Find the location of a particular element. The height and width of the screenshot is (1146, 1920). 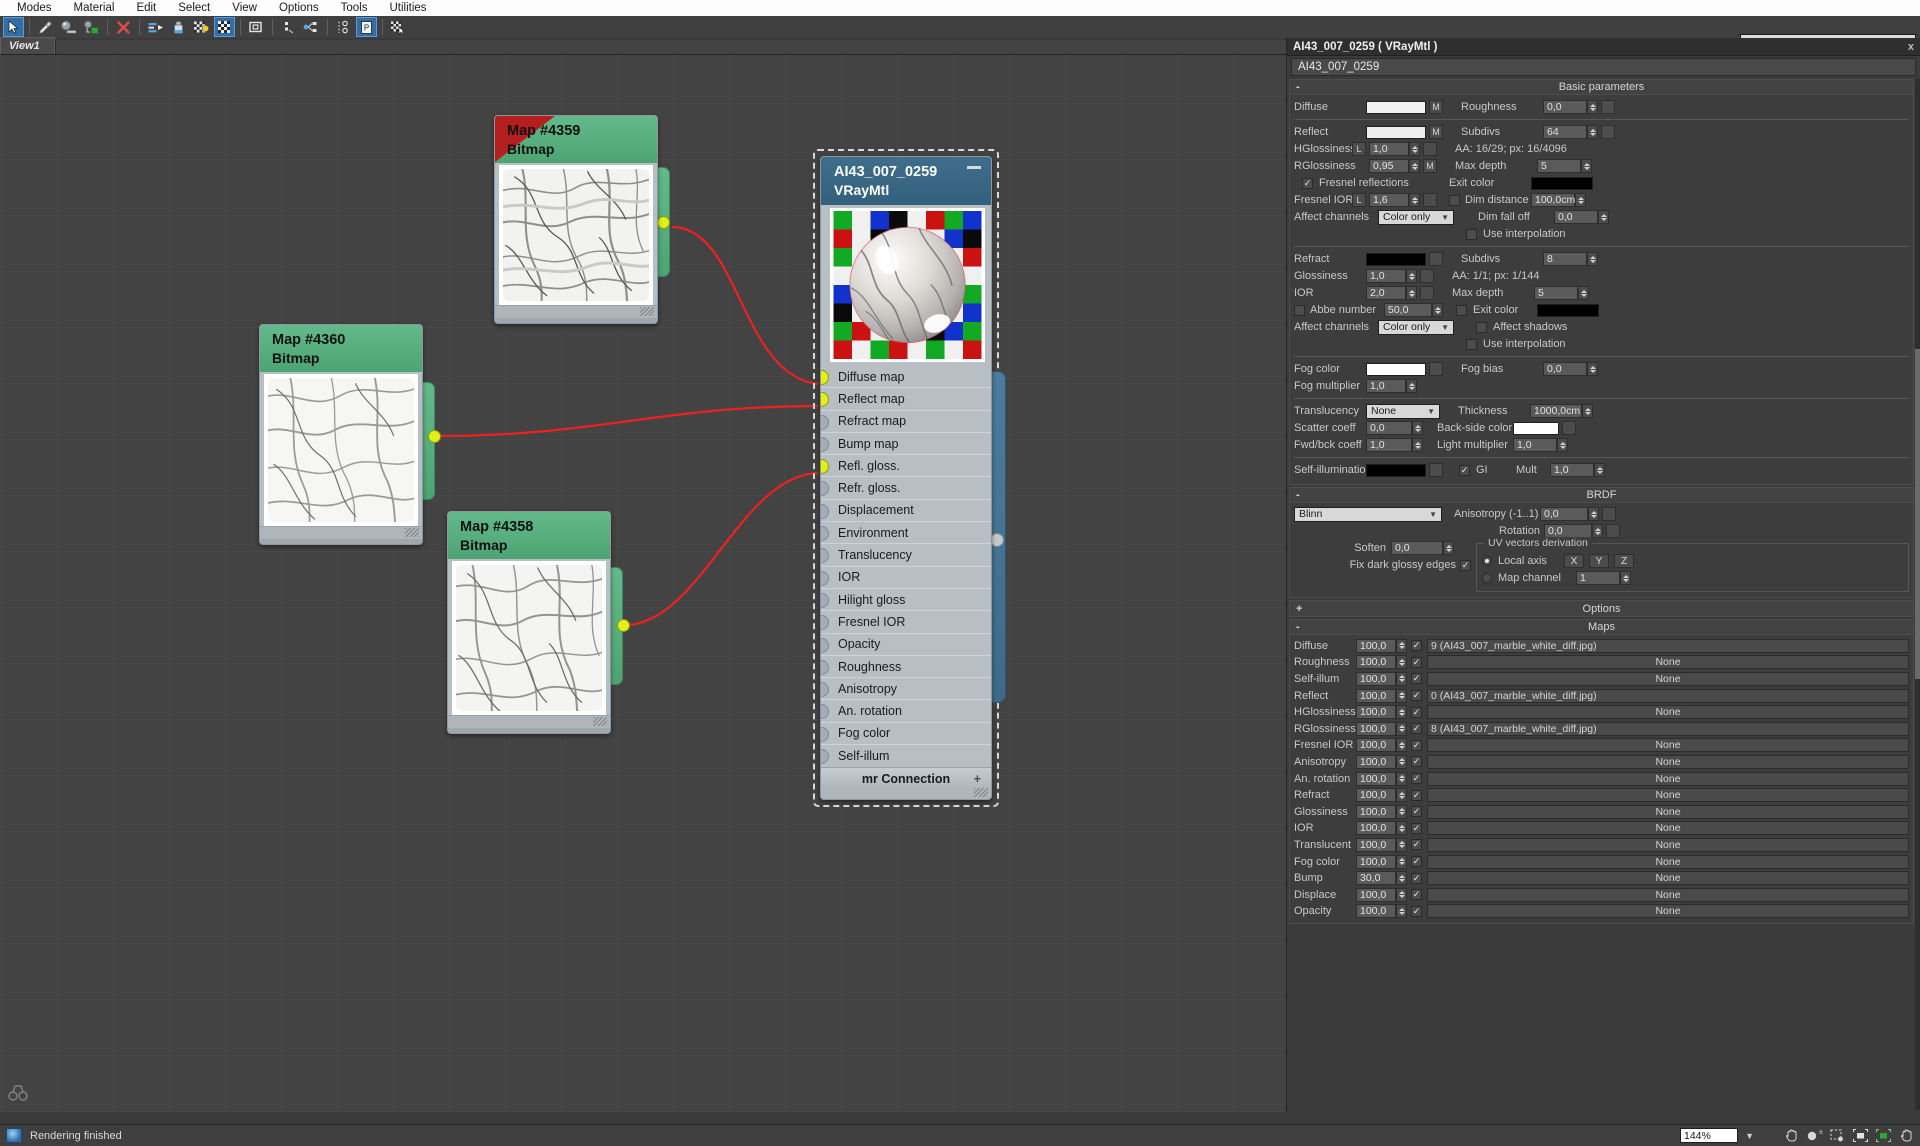

zoom-extents-selected-icon is located at coordinates (1883, 1135).